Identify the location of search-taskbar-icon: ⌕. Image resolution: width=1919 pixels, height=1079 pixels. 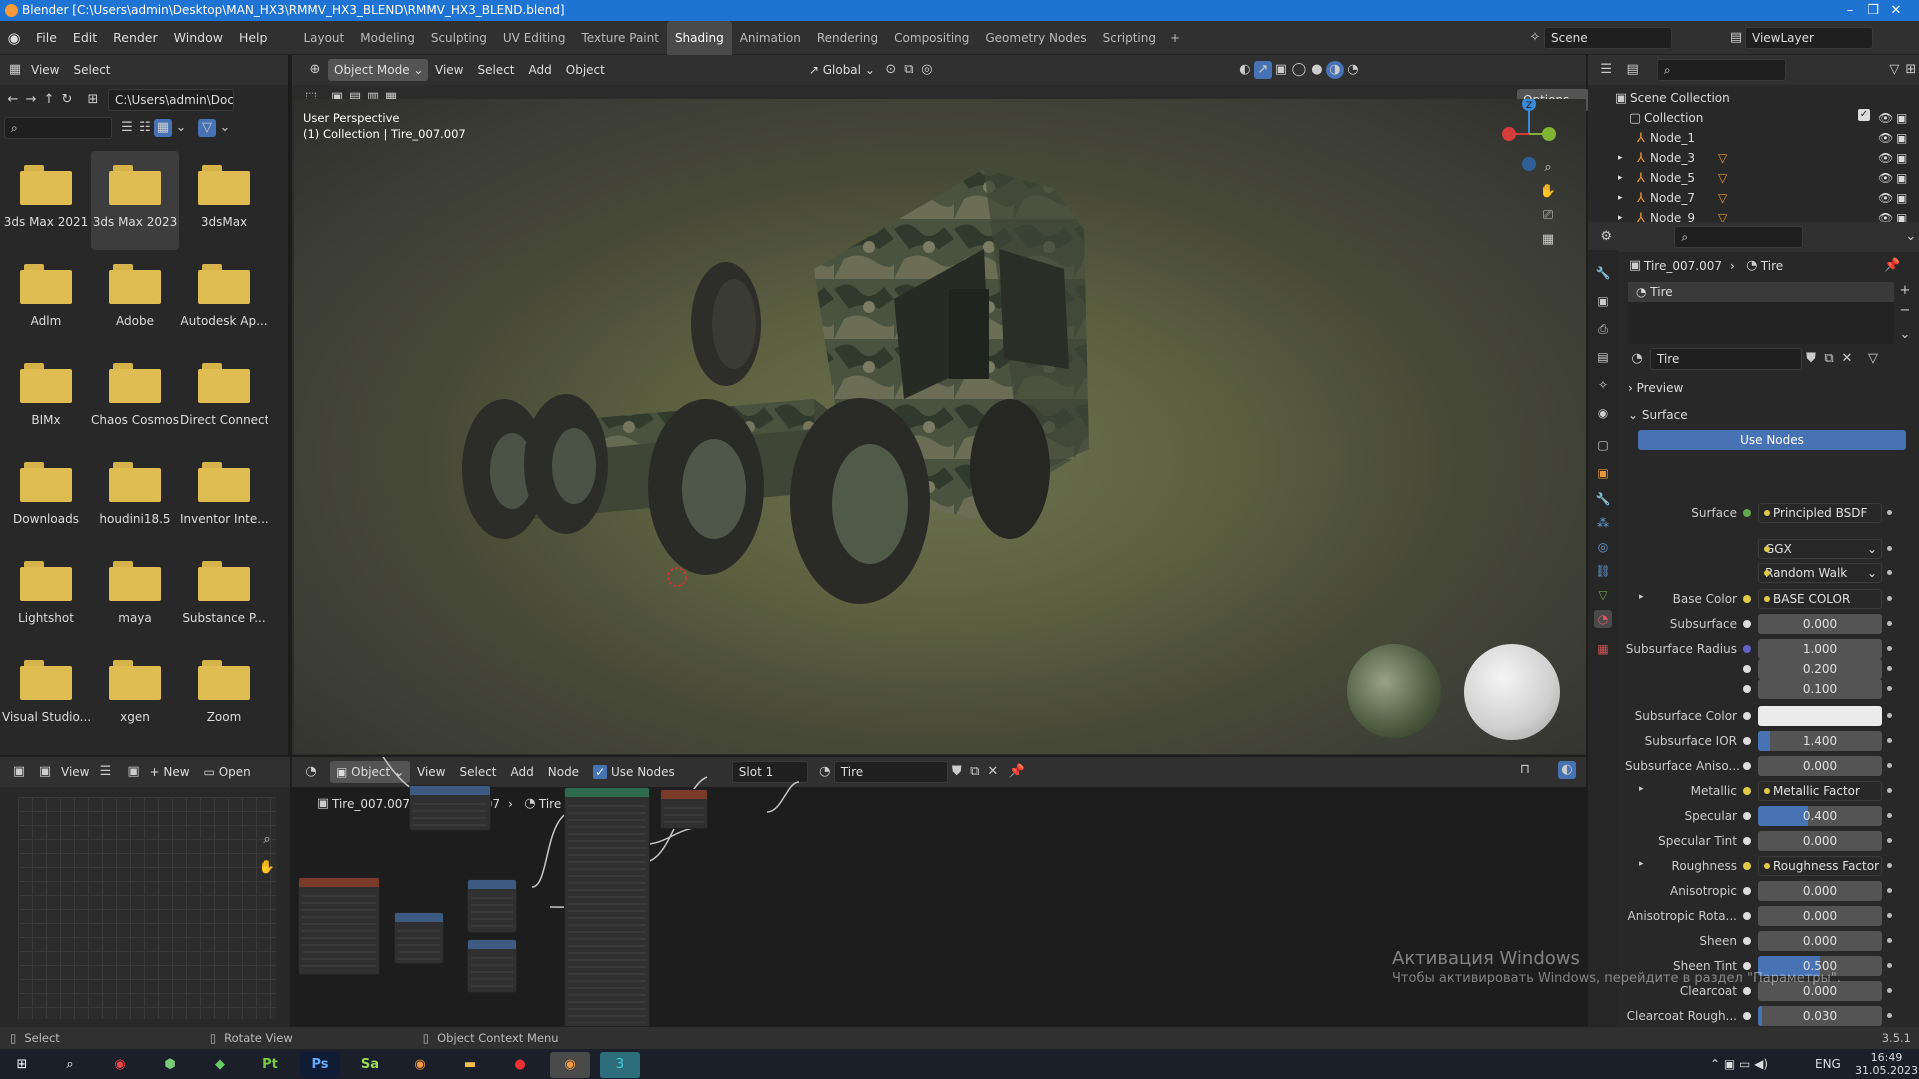
(70, 1065).